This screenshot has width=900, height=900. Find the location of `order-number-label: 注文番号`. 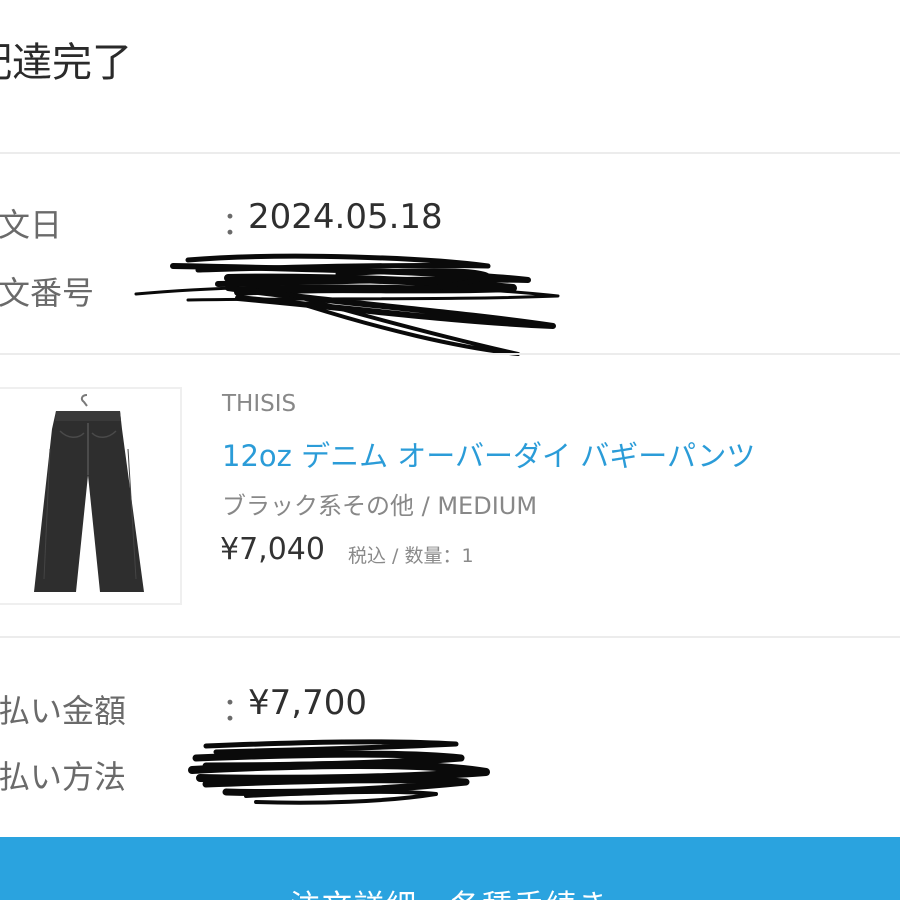

order-number-label: 注文番号 is located at coordinates (47, 293).